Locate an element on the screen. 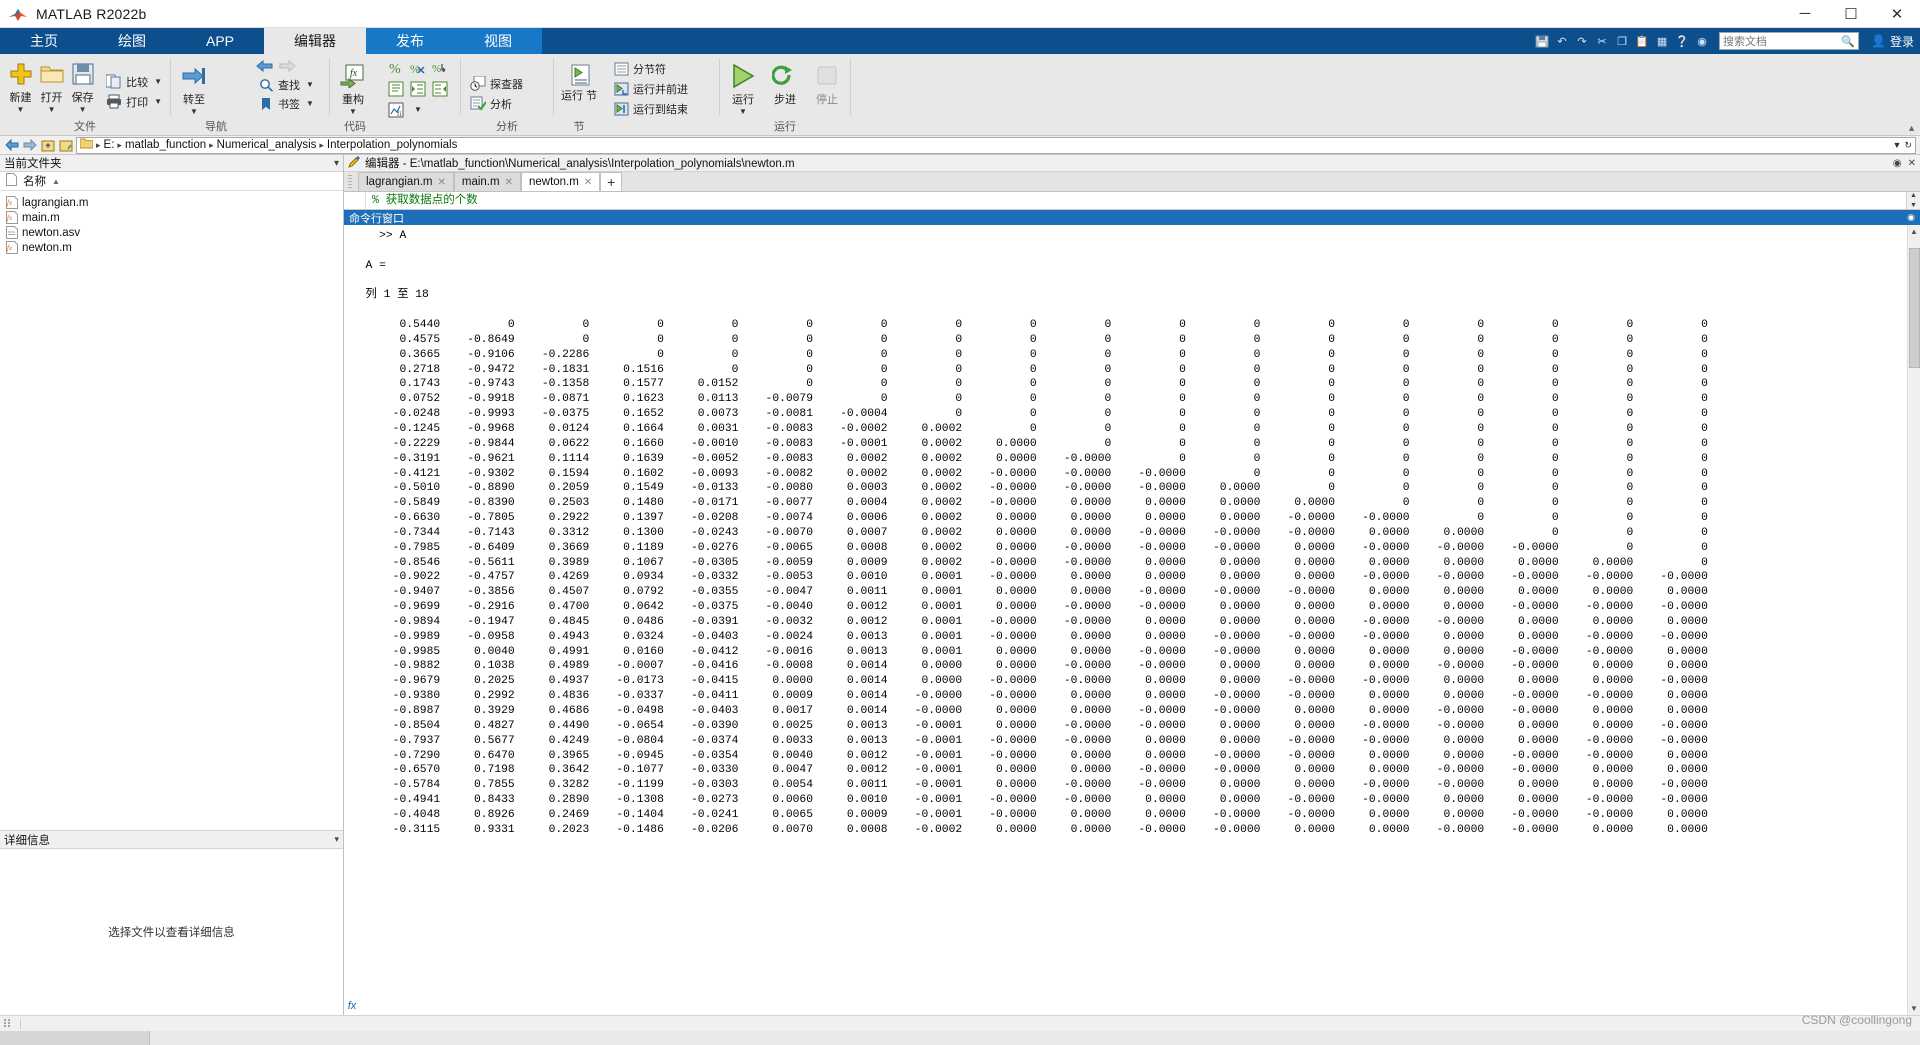 Image resolution: width=1920 pixels, height=1045 pixels. sign-in-button: 👤 登录 is located at coordinates (1892, 41).